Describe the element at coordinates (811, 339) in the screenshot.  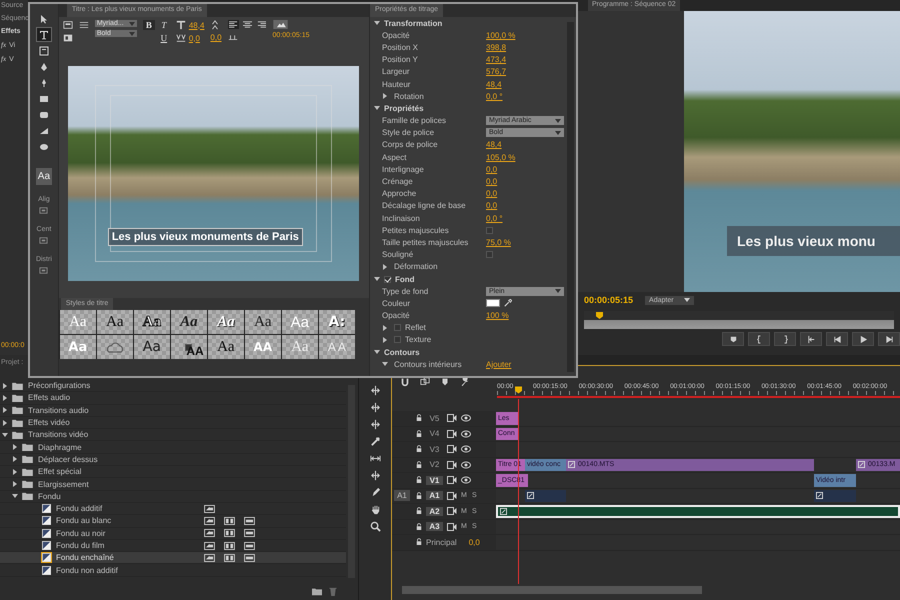
I see `goin-button` at that location.